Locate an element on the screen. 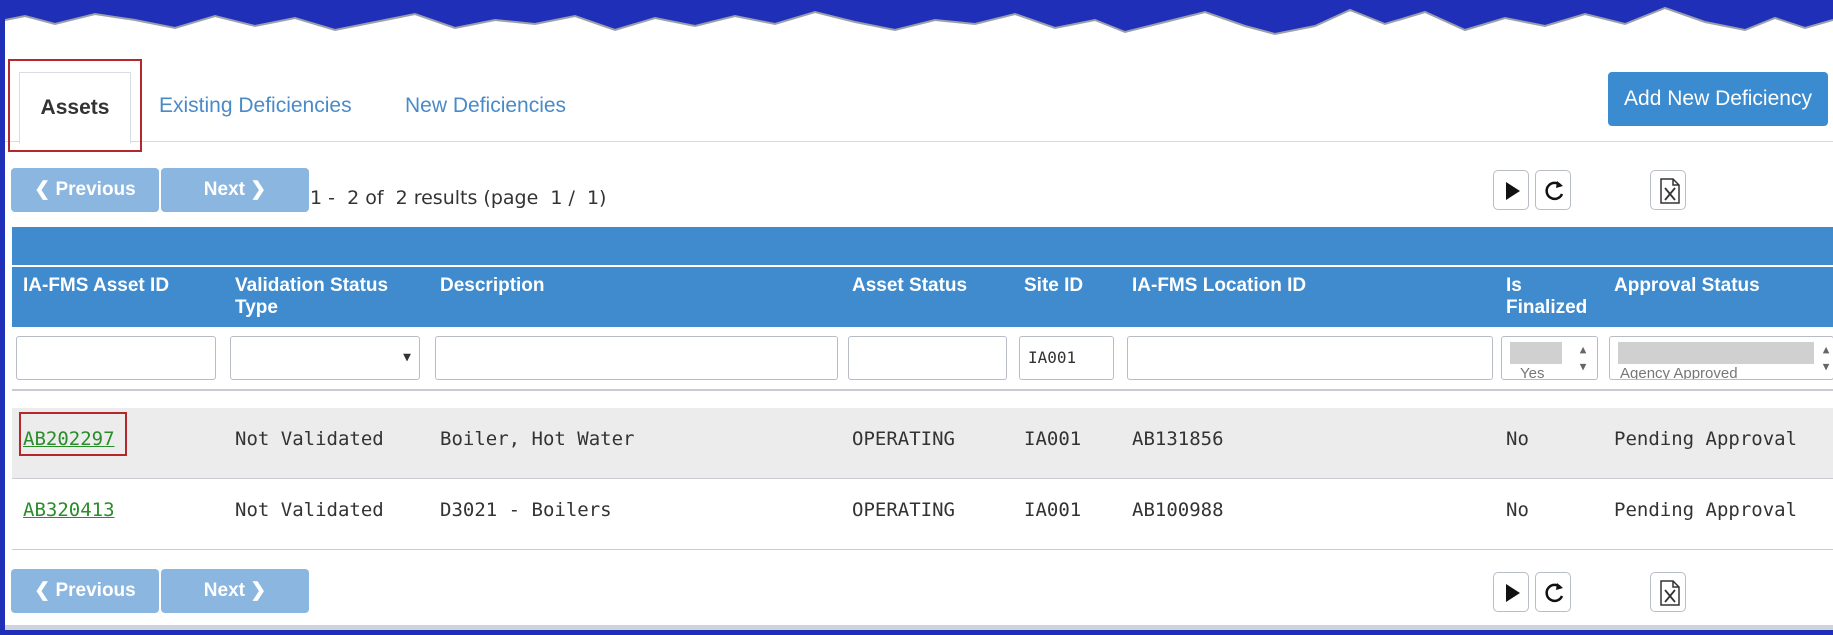 The height and width of the screenshot is (635, 1833). filter-row: ▼ IA001 Yes ▲ ▼ Agency Approved ▲ ▼ is located at coordinates (922, 359).